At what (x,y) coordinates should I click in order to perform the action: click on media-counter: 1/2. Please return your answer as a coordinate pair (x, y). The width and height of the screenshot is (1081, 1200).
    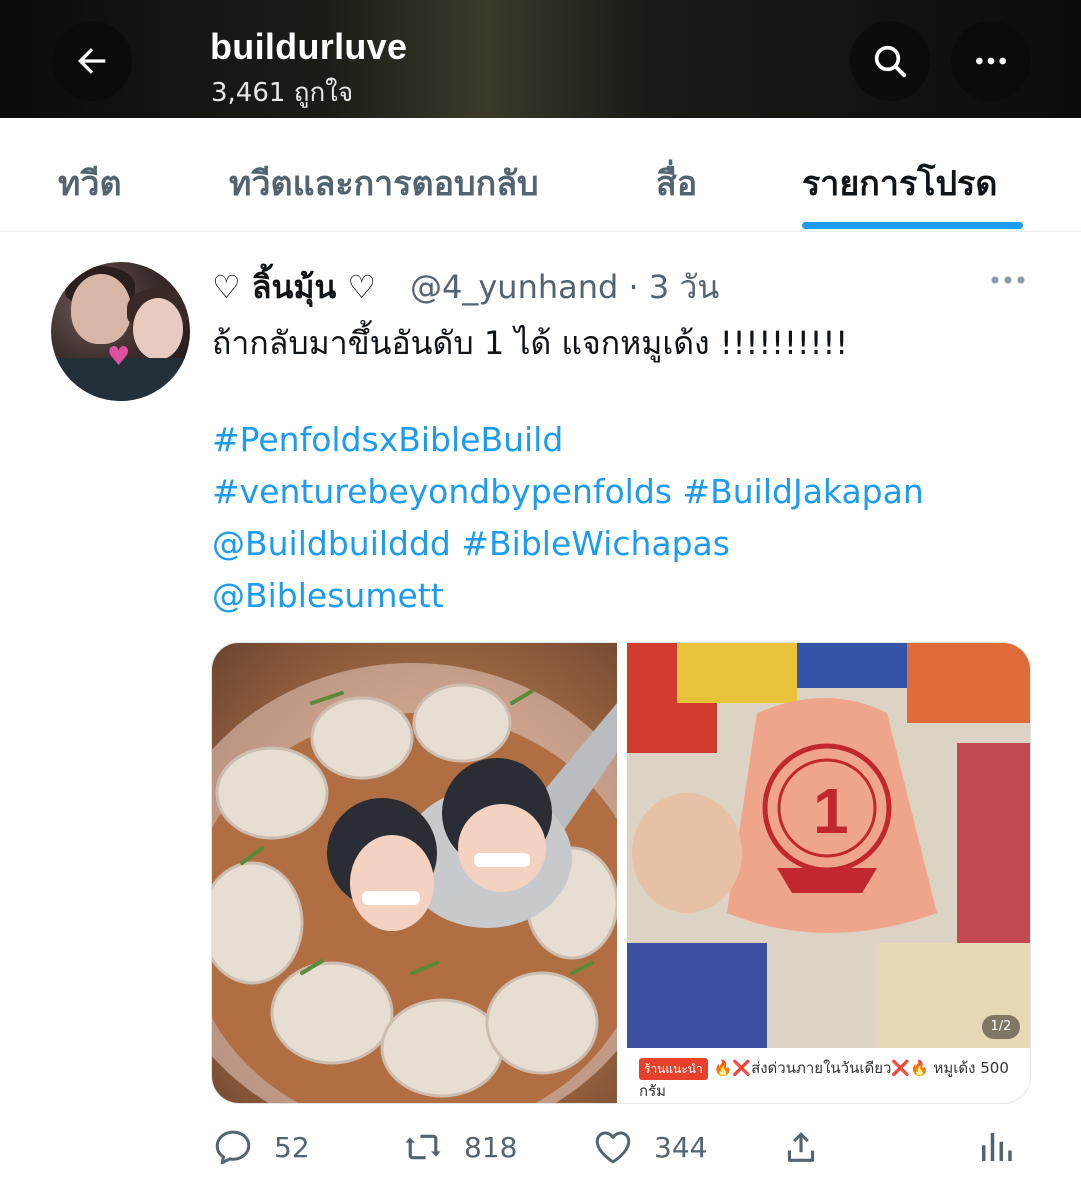
    Looking at the image, I should click on (1001, 1027).